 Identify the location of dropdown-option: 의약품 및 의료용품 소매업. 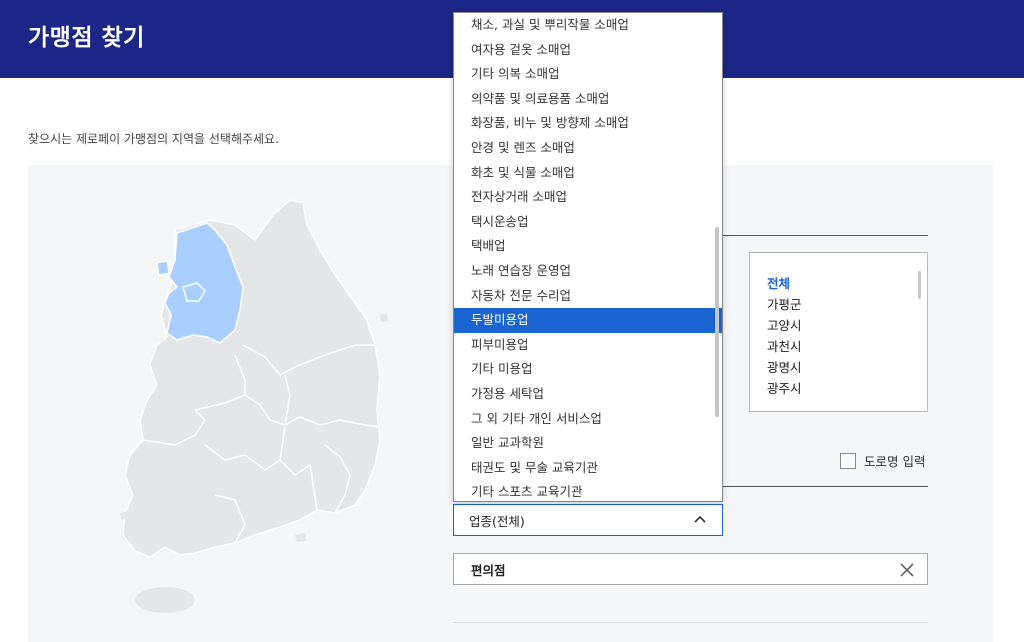
(588, 99).